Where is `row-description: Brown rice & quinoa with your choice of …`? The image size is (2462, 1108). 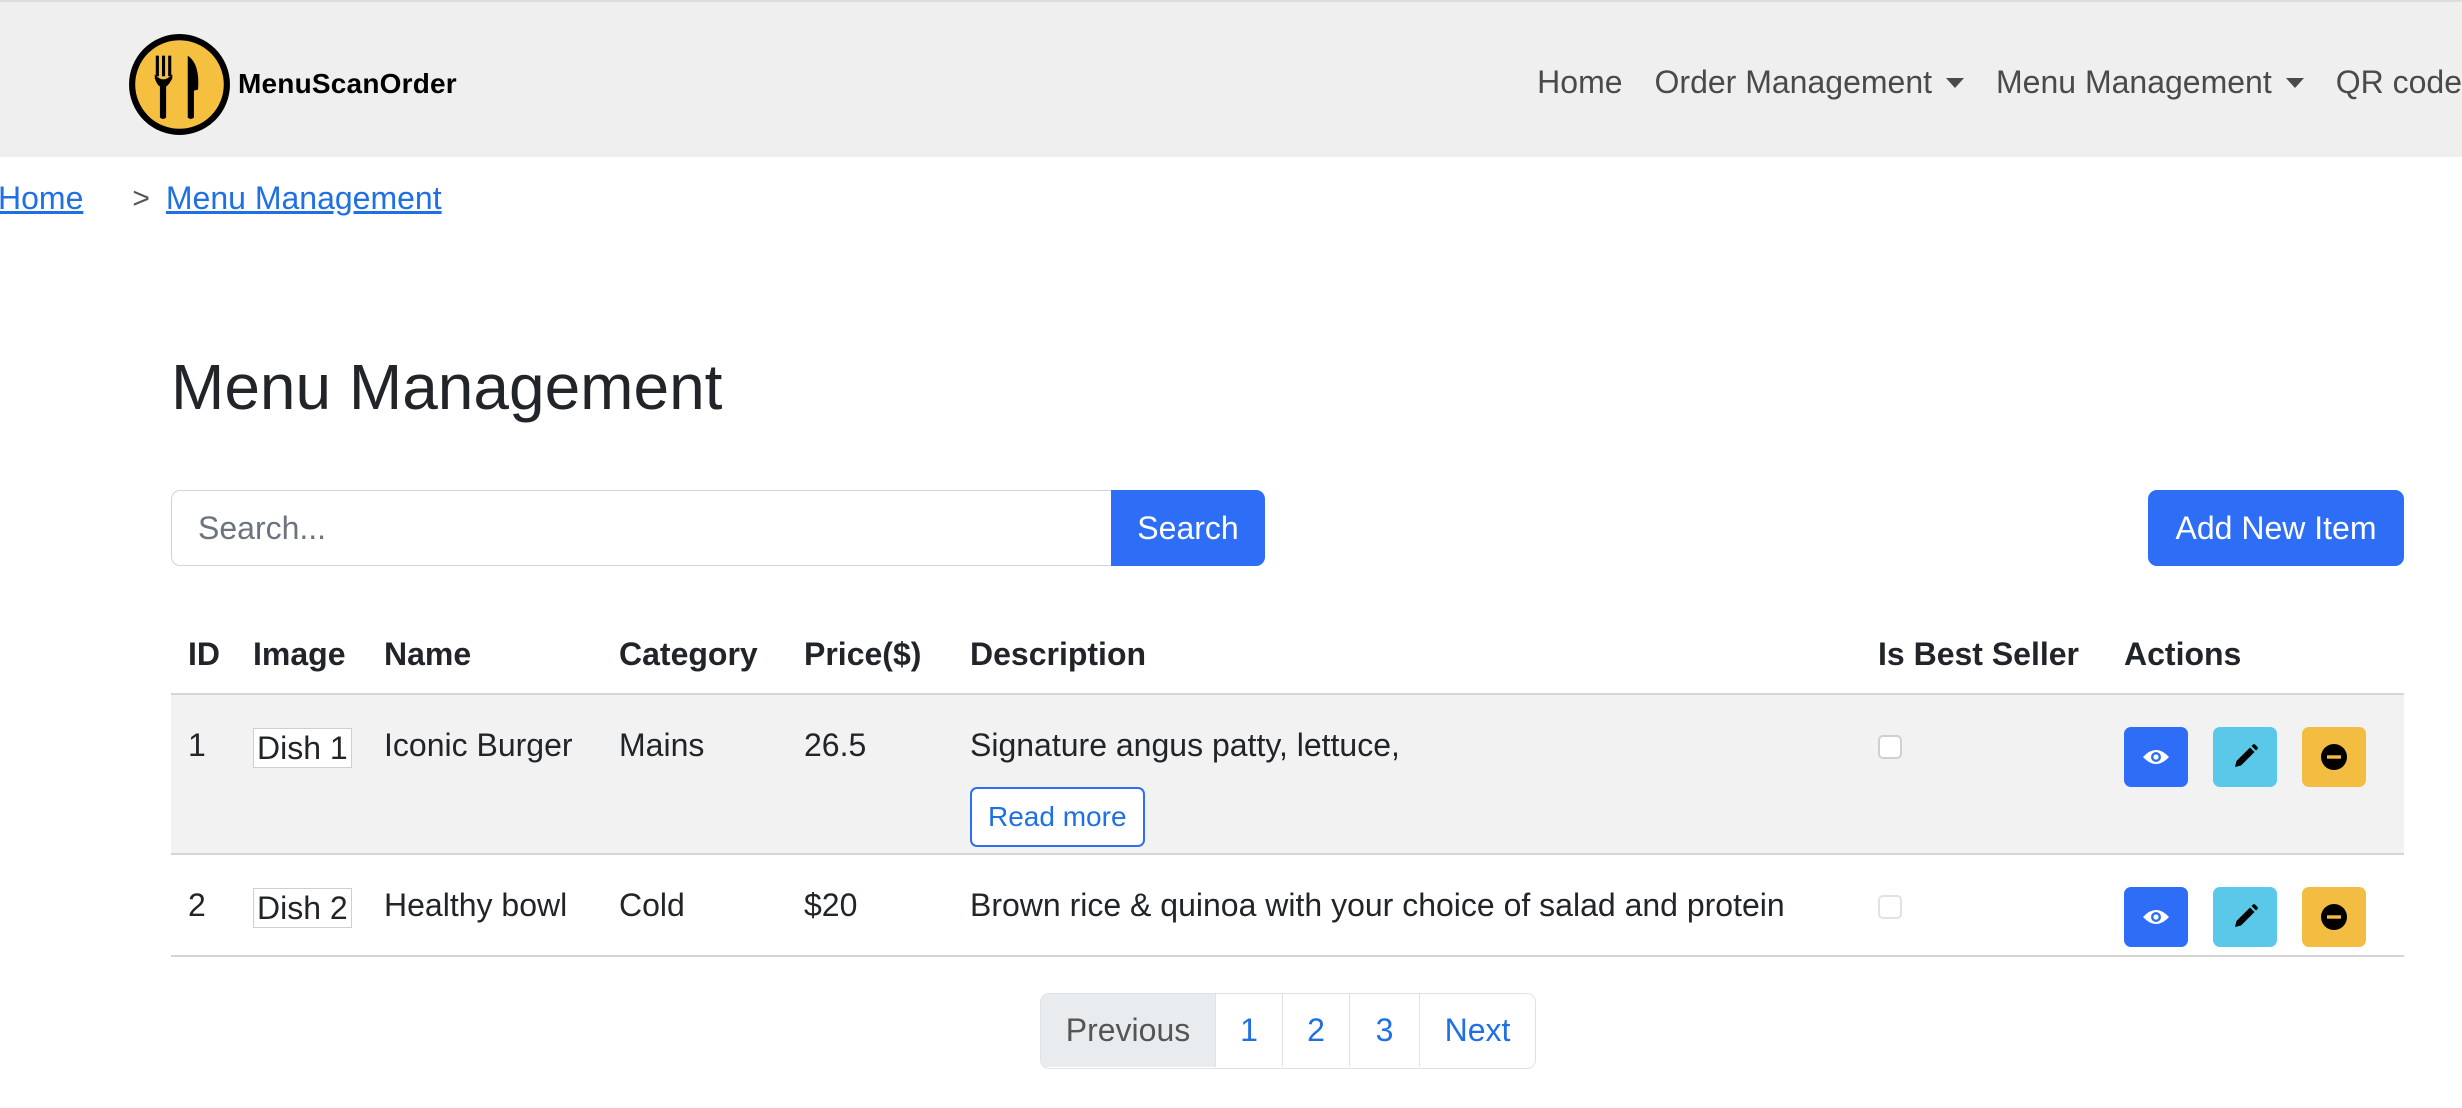
row-description: Brown rice & quinoa with your choice of … is located at coordinates (1377, 905).